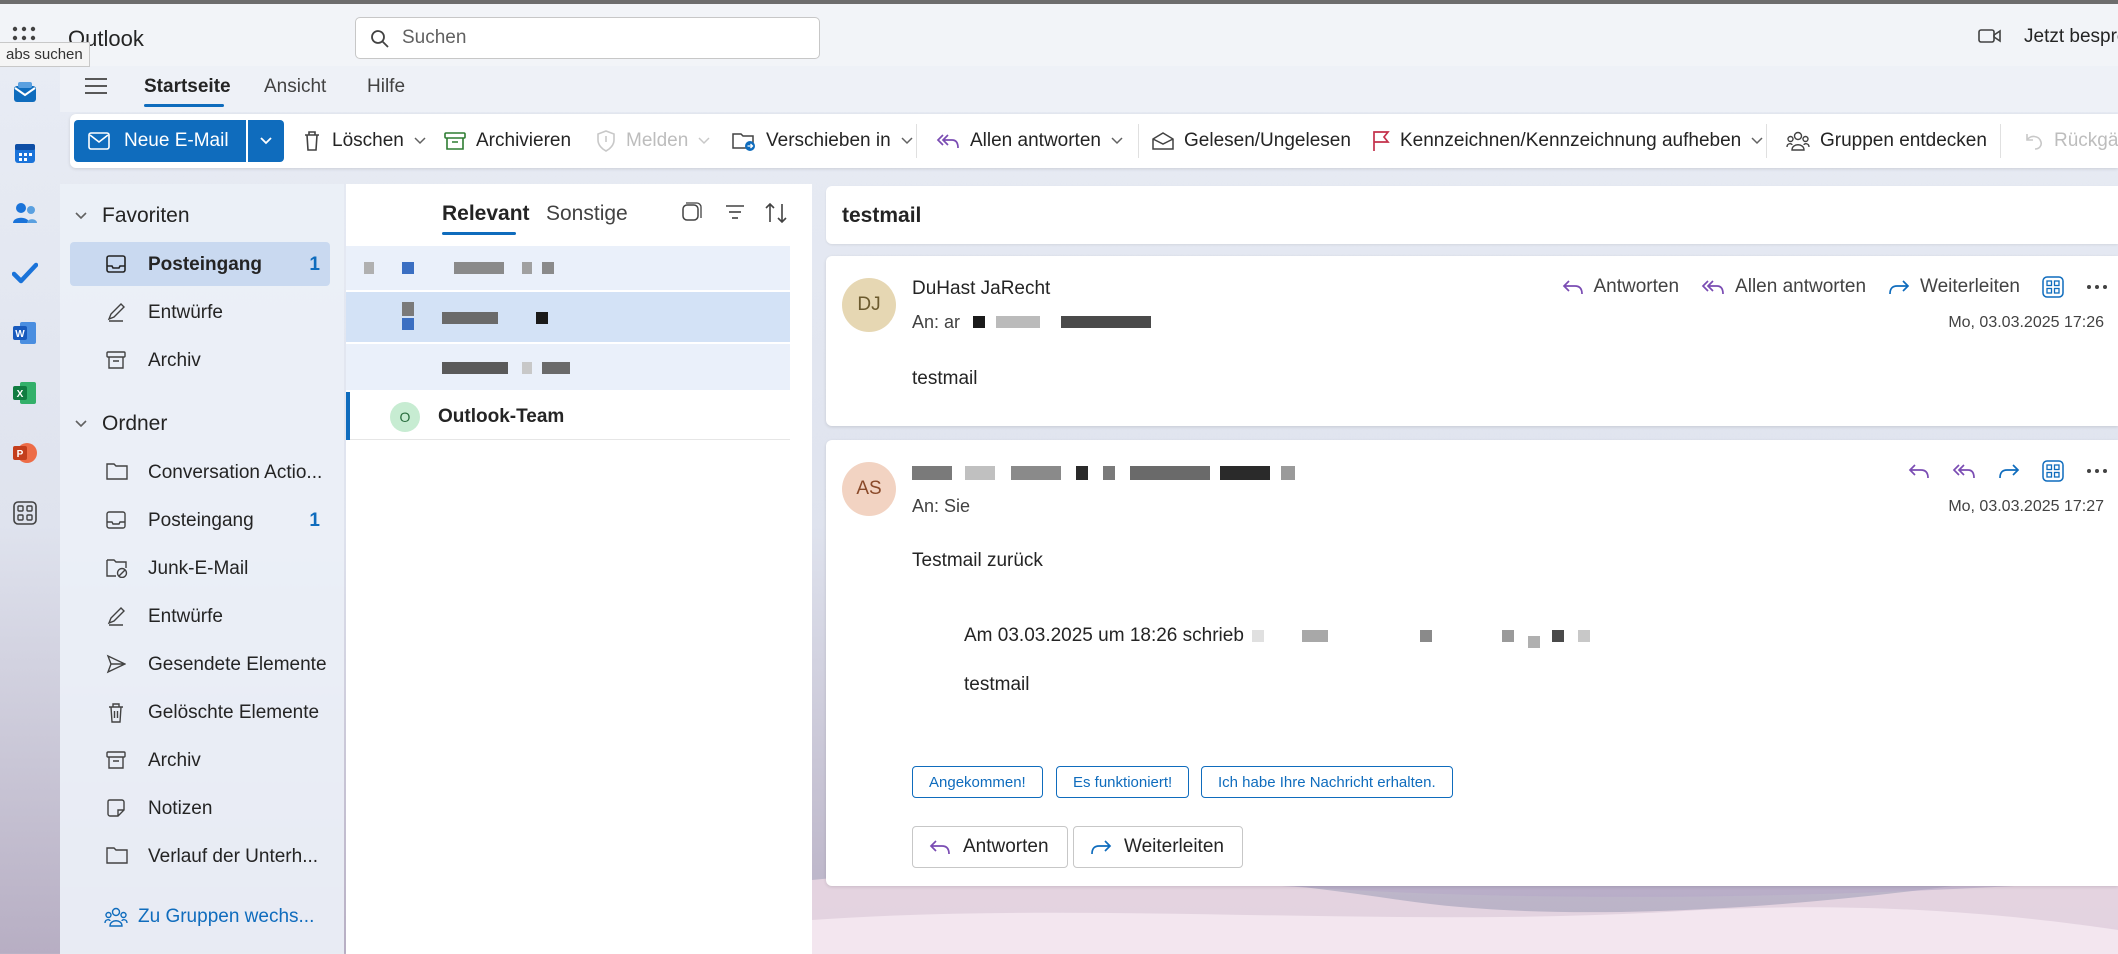  Describe the element at coordinates (200, 312) in the screenshot. I see `favorite-entwuerfe: Entwürfe` at that location.